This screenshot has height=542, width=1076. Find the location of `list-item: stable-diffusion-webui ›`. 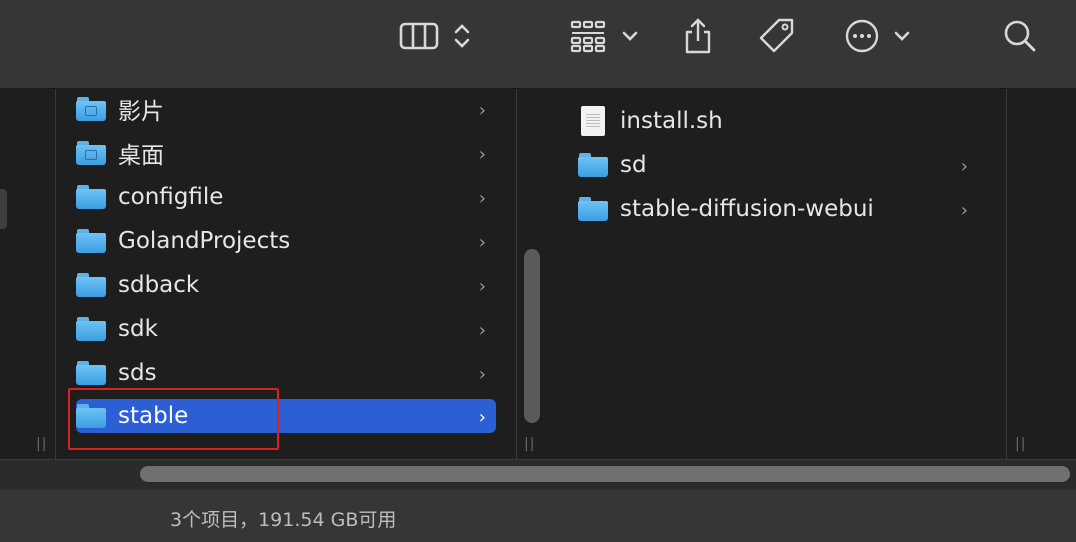

list-item: stable-diffusion-webui › is located at coordinates (788, 209).